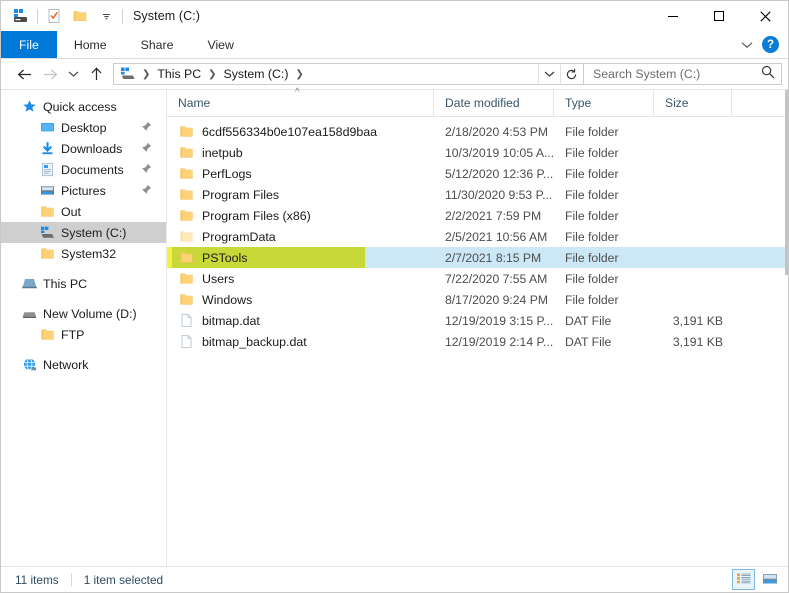 This screenshot has height=593, width=789. Describe the element at coordinates (96, 74) in the screenshot. I see `up-button` at that location.